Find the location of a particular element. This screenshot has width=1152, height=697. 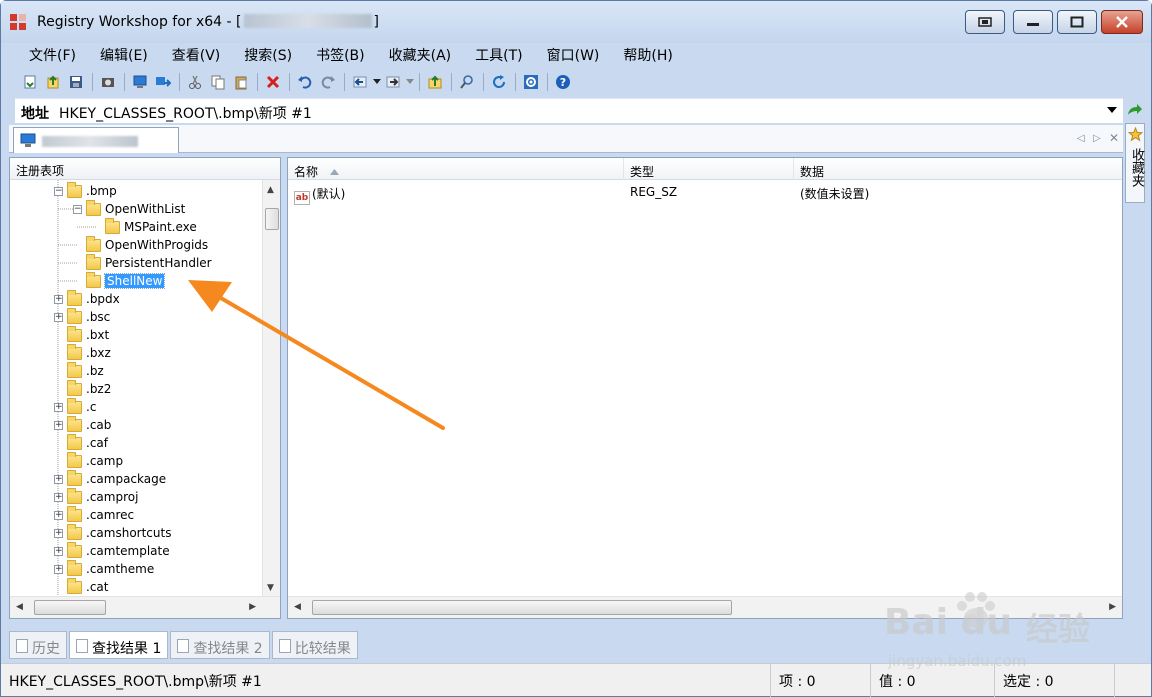

tree-item: + .camrec is located at coordinates (94, 514).